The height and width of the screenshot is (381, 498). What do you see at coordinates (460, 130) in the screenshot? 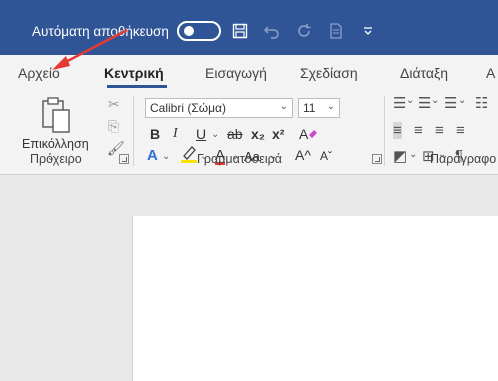
I see `justify-icon: ≡` at bounding box center [460, 130].